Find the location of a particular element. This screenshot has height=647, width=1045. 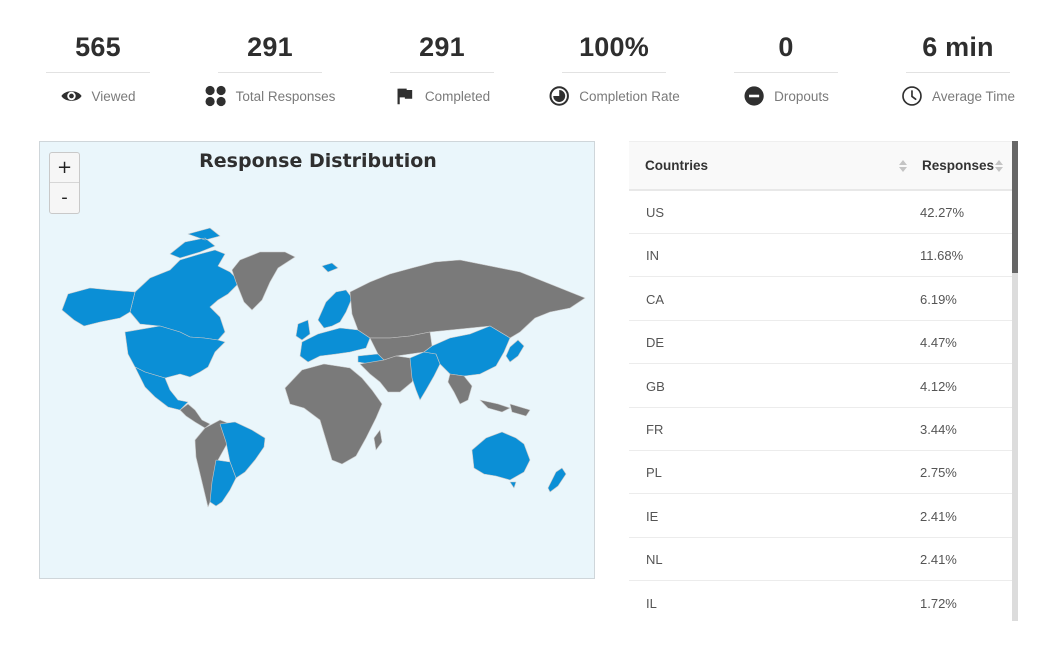

region-madagascar is located at coordinates (378, 440).